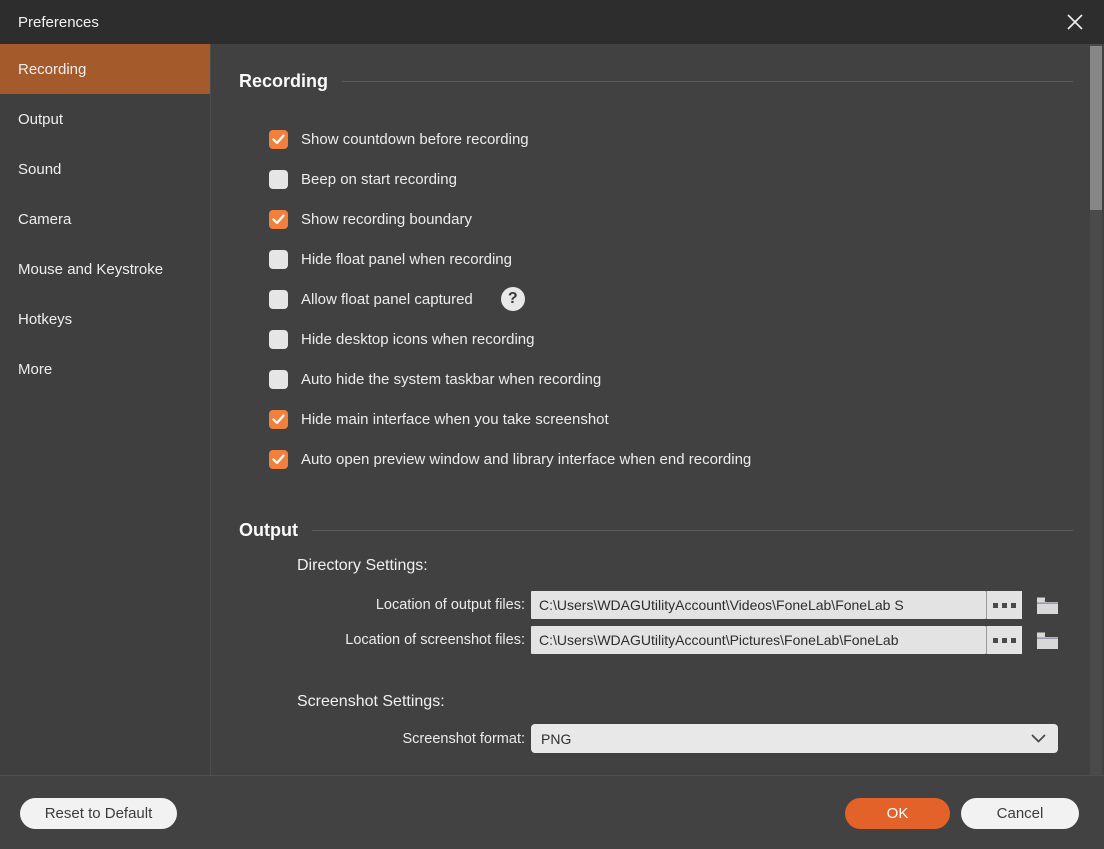 Image resolution: width=1104 pixels, height=849 pixels. I want to click on help-icon: ?, so click(512, 299).